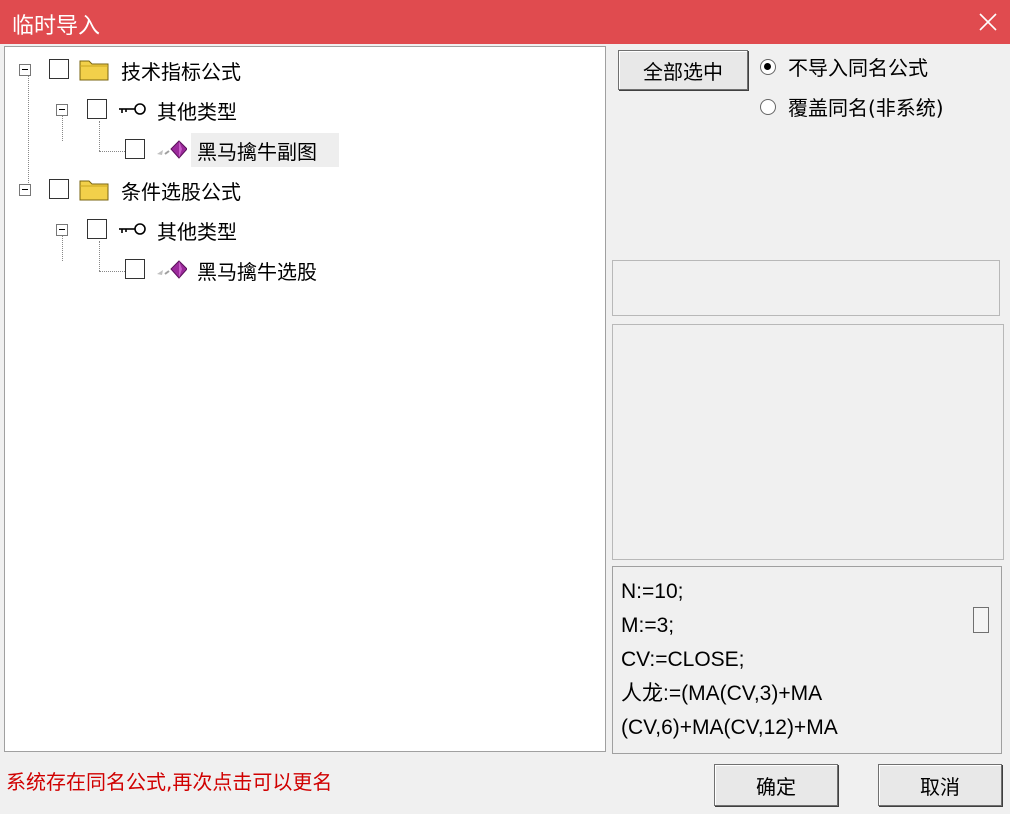 The height and width of the screenshot is (814, 1010). What do you see at coordinates (169, 782) in the screenshot?
I see `status-message: 系统存在同名公式,再次点击可以更名` at bounding box center [169, 782].